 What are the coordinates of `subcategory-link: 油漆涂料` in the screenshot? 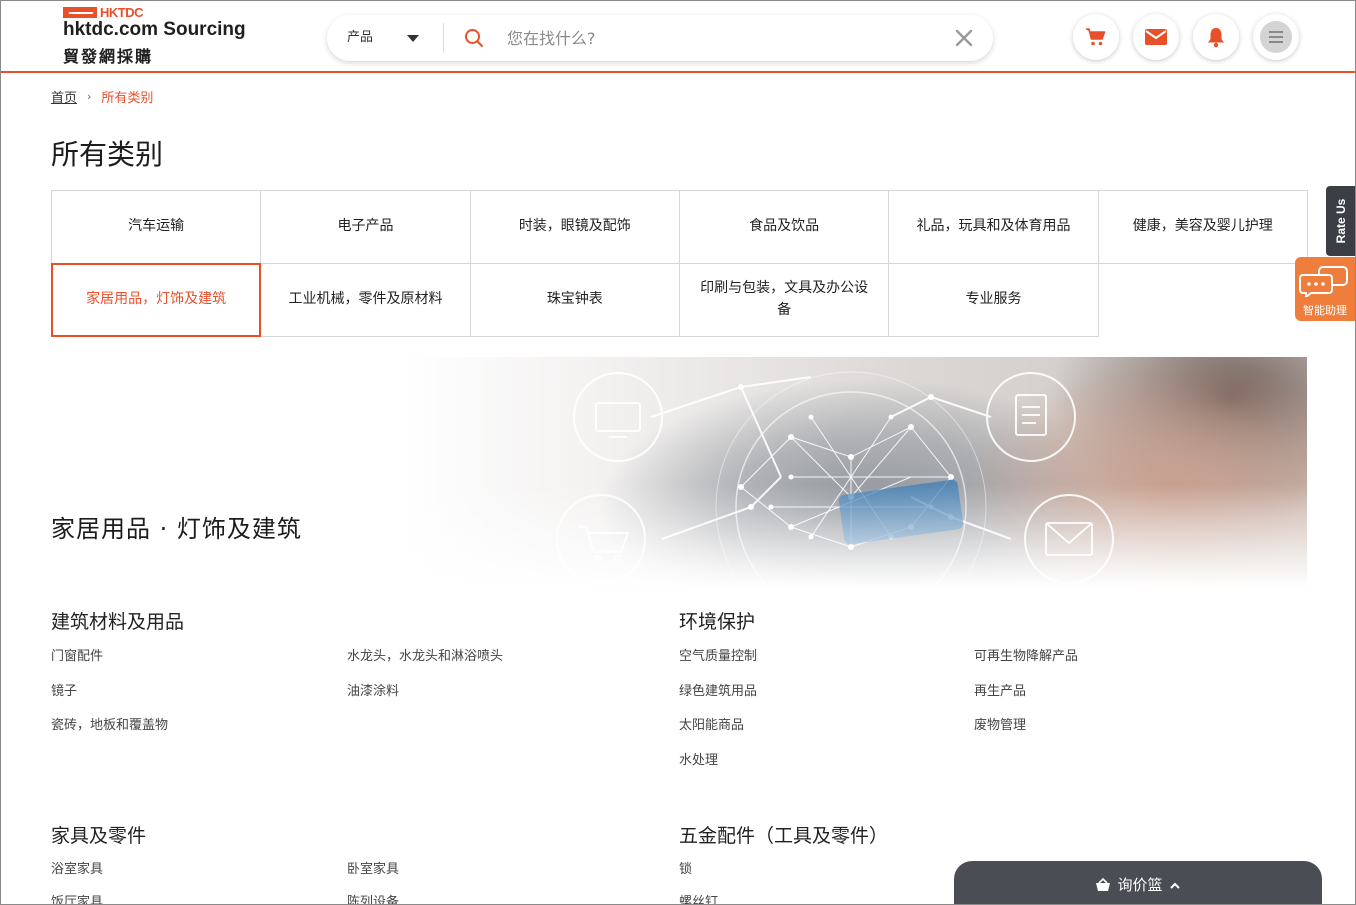 It's located at (373, 689).